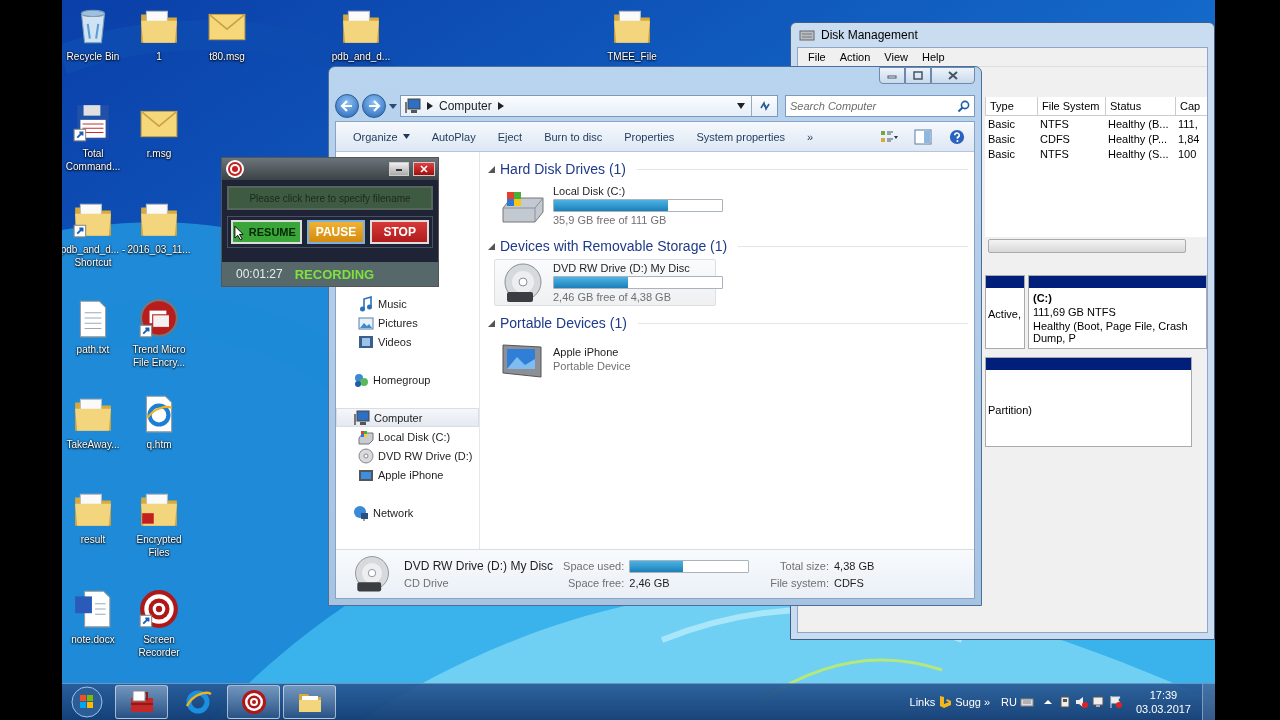 The width and height of the screenshot is (1280, 720). I want to click on sidebar-item: Videos, so click(407, 341).